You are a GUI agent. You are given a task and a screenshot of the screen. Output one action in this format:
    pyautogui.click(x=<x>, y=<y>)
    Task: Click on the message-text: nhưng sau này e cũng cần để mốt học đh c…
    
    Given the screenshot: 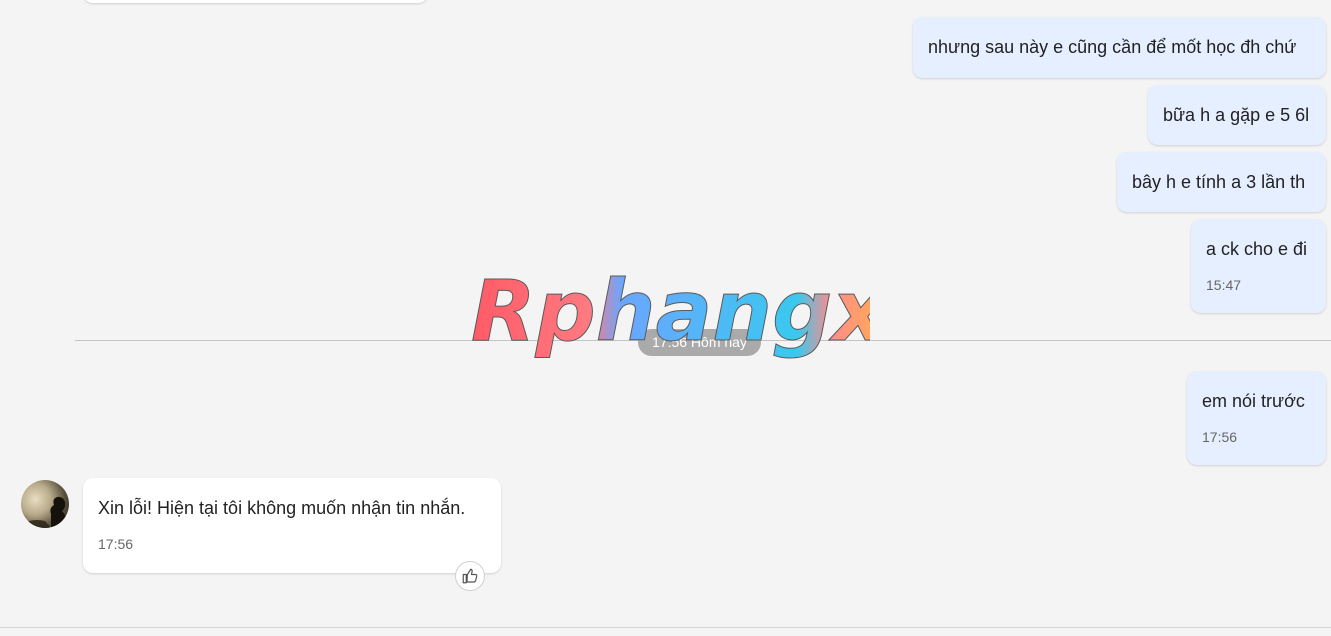 What is the action you would take?
    pyautogui.click(x=1112, y=47)
    